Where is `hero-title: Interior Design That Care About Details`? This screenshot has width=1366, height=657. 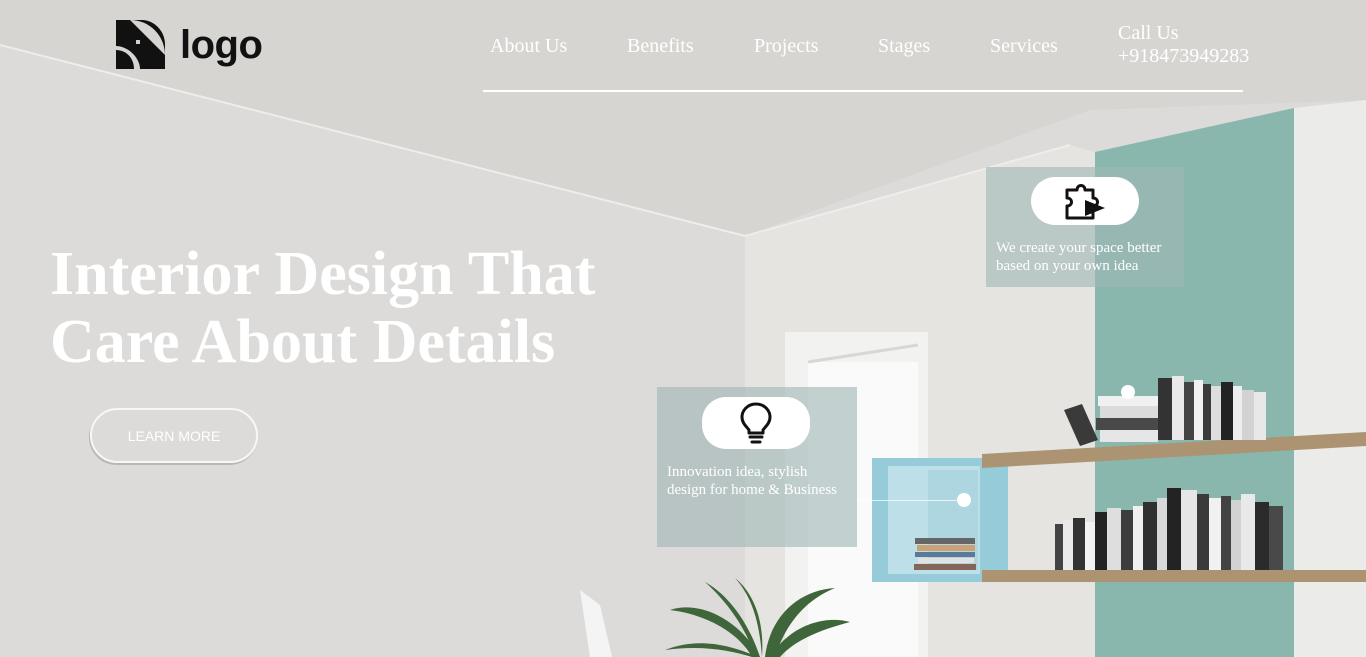 hero-title: Interior Design That Care About Details is located at coordinates (360, 308).